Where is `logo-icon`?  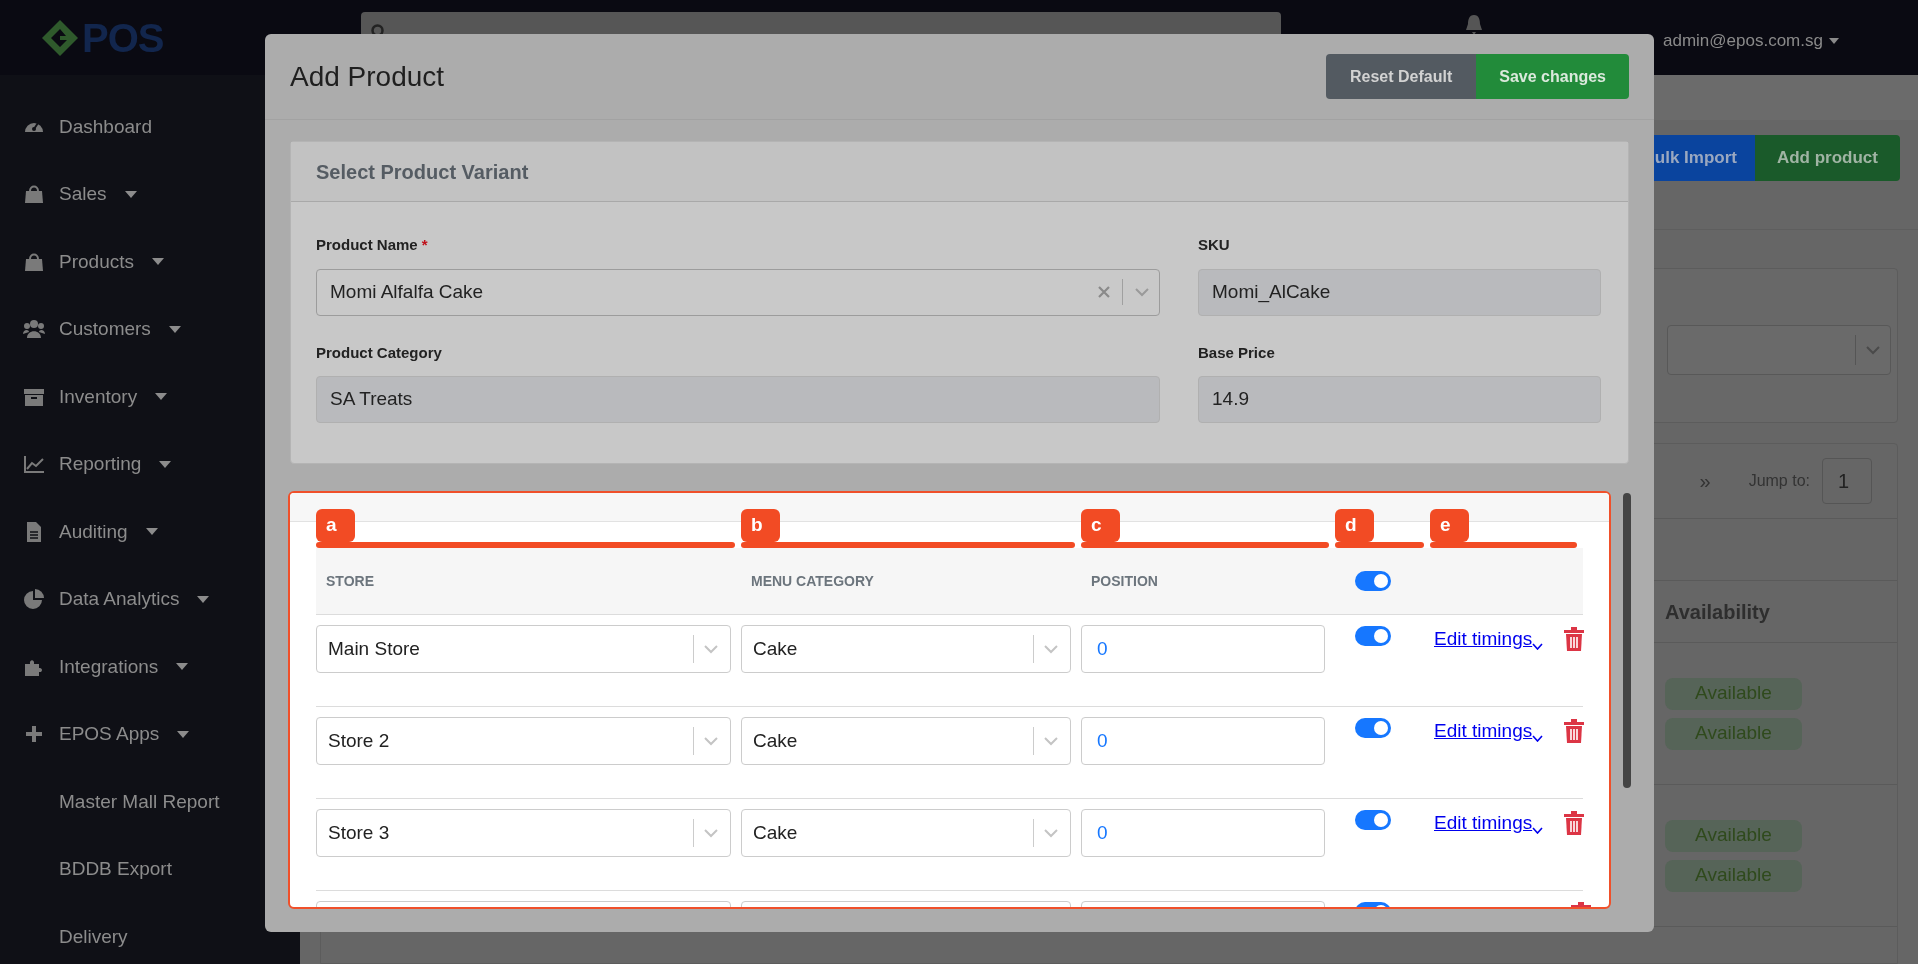
logo-icon is located at coordinates (60, 37).